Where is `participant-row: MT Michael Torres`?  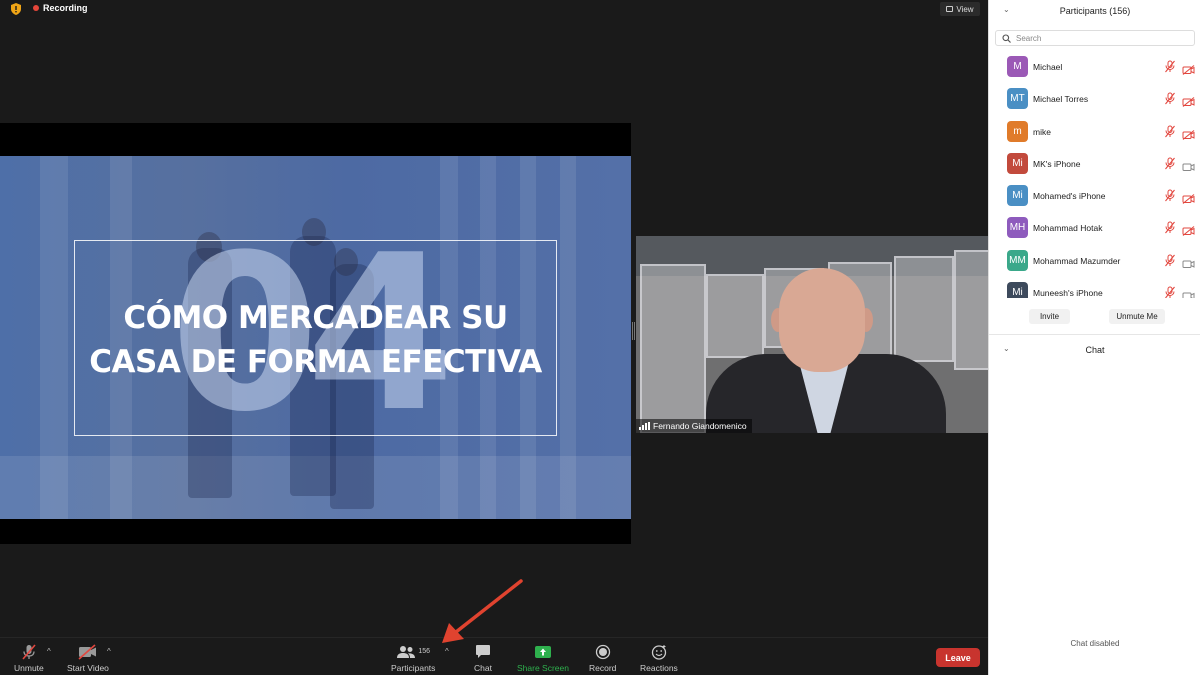
participant-row: MT Michael Torres is located at coordinates (1094, 100).